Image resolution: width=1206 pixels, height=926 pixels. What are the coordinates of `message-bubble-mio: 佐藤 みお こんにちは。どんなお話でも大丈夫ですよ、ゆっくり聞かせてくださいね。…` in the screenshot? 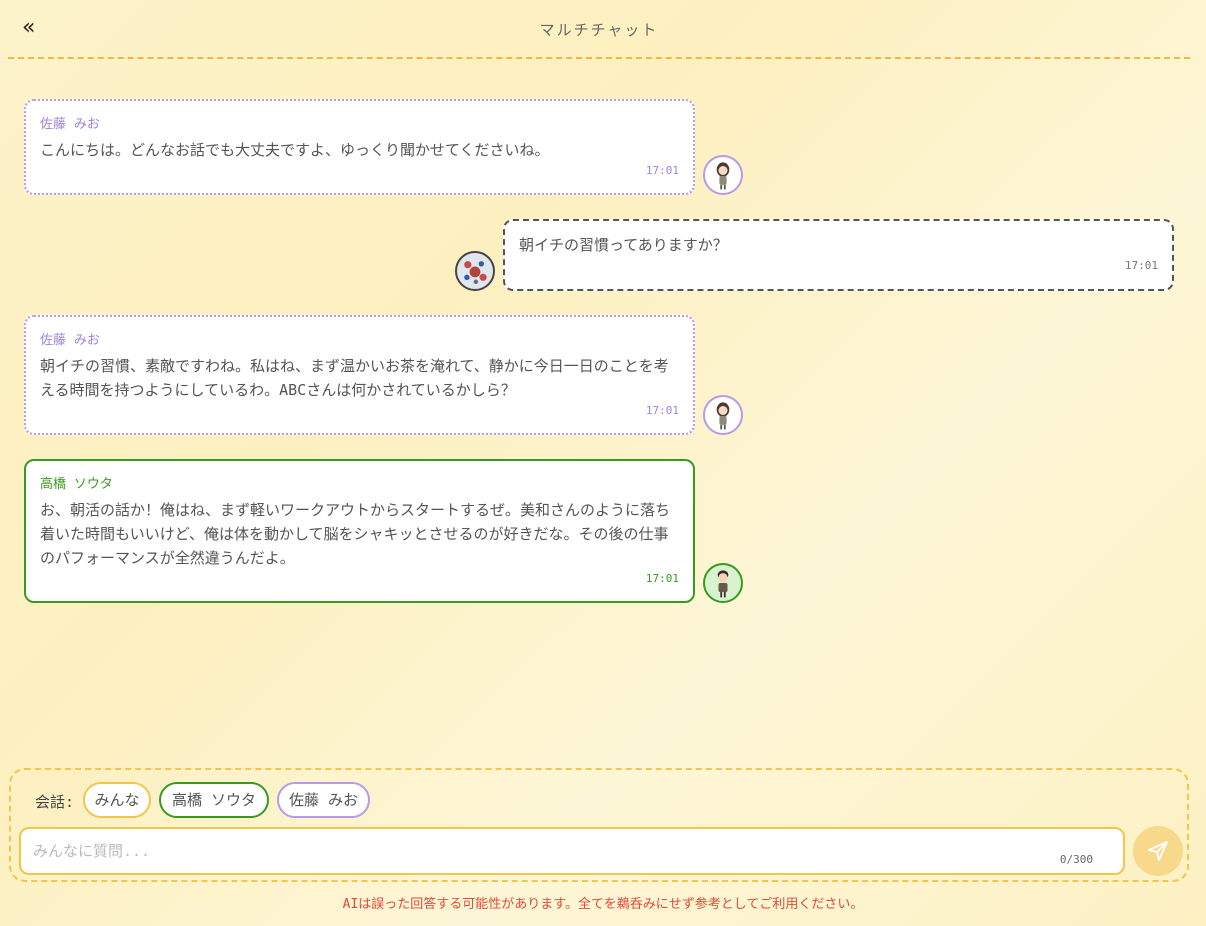 It's located at (359, 147).